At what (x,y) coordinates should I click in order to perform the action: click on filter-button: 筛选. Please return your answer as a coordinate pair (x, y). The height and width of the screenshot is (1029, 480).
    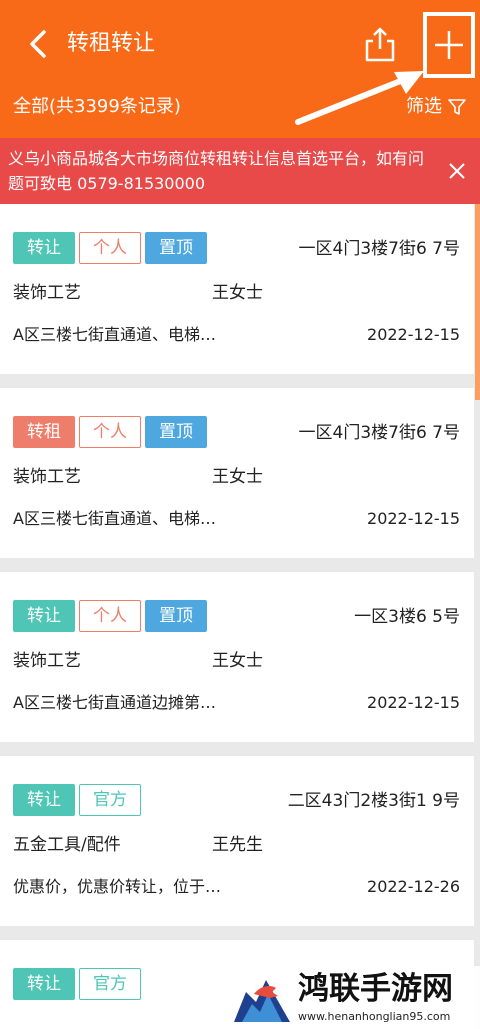
    Looking at the image, I should click on (436, 107).